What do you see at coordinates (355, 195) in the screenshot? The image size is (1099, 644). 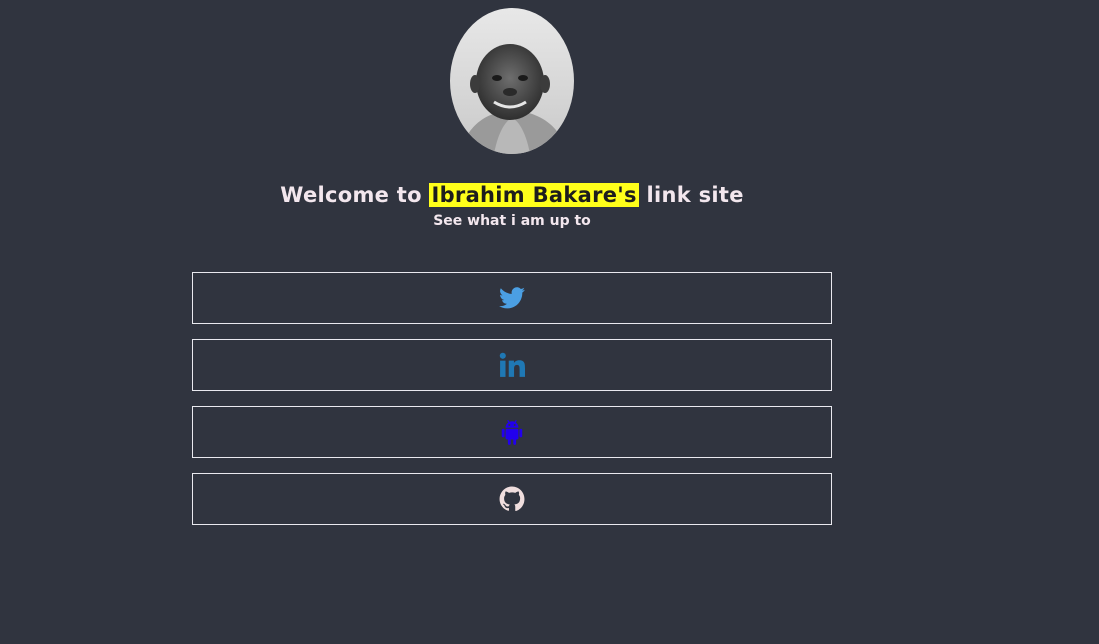 I see `title-prefix: Welcome to` at bounding box center [355, 195].